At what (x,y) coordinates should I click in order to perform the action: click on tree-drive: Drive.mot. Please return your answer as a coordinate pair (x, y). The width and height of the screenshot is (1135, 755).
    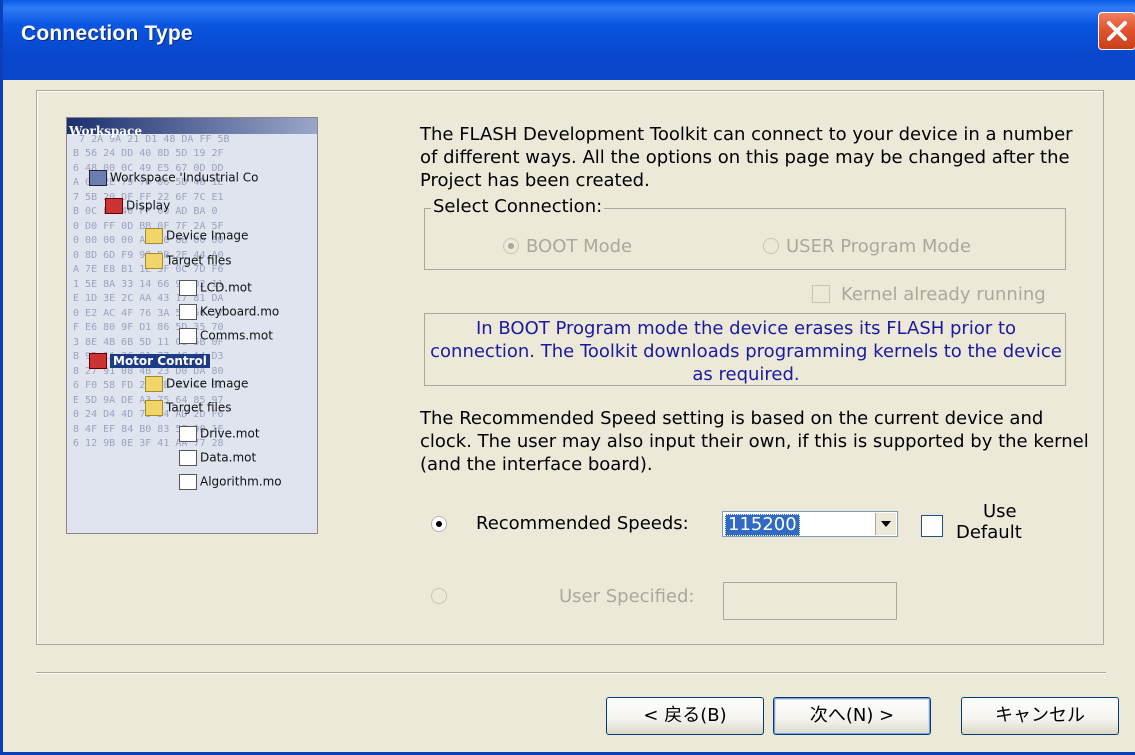
    Looking at the image, I should click on (219, 434).